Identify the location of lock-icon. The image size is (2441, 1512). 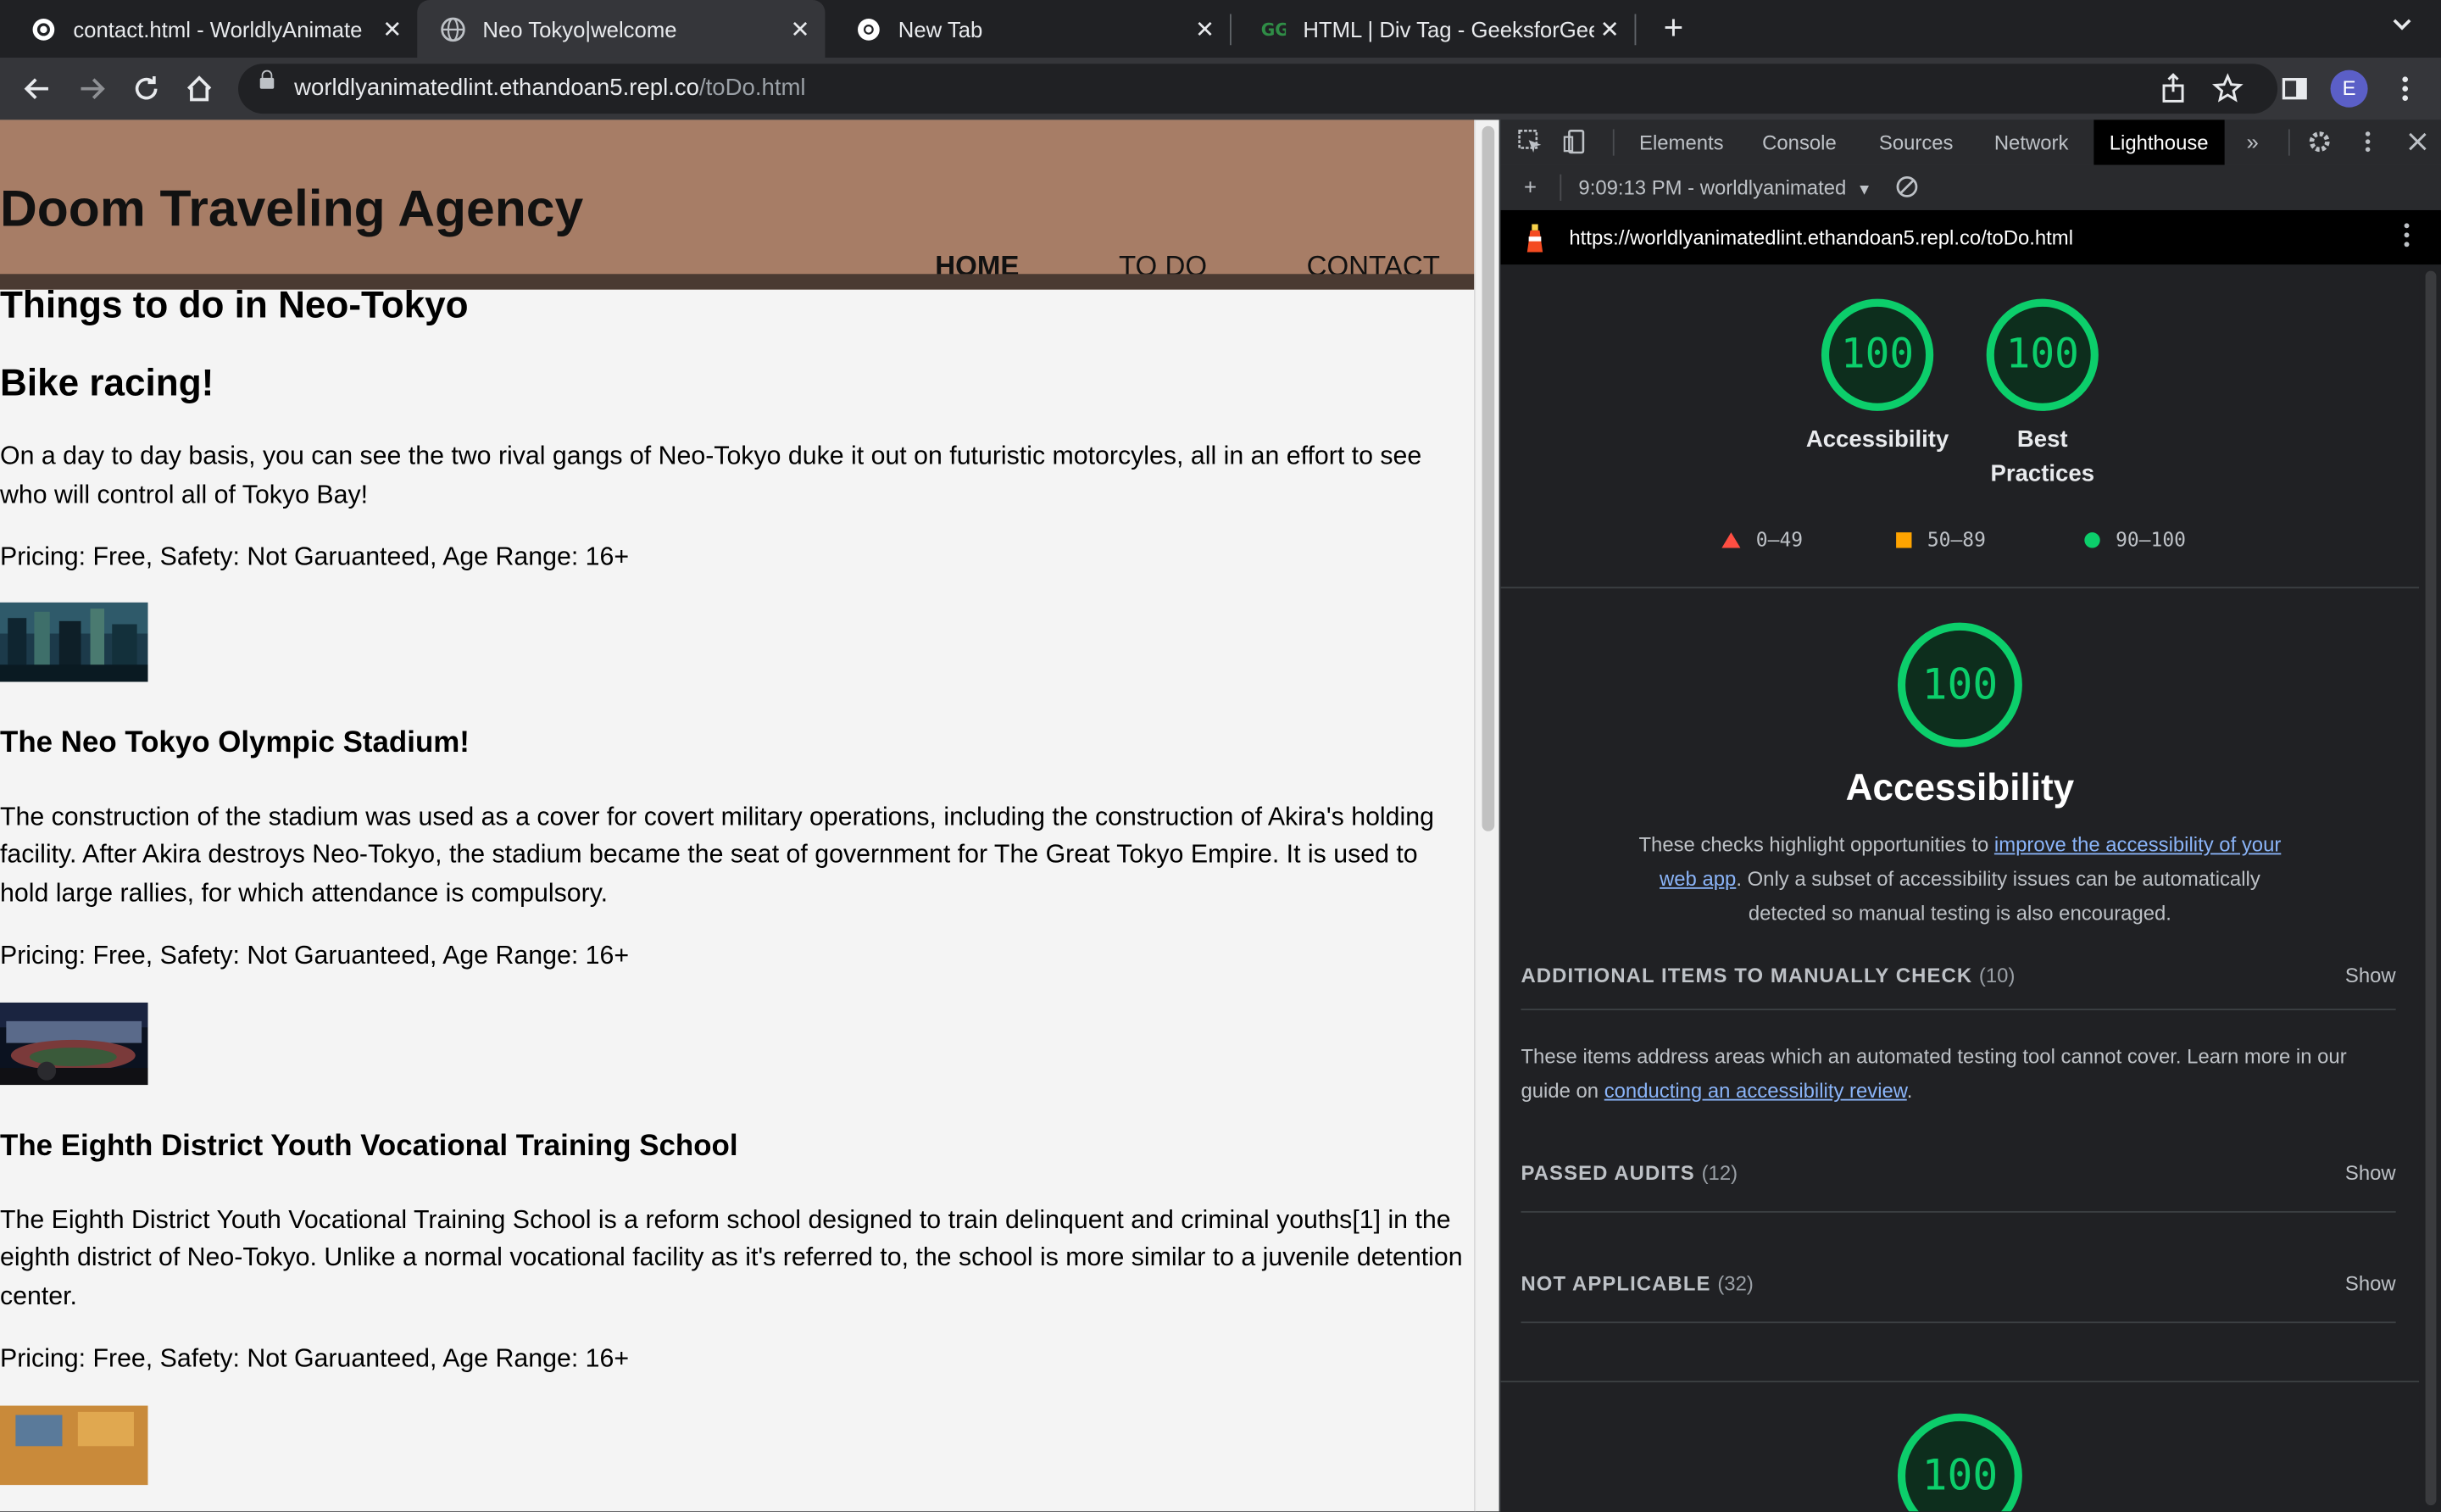
(267, 79).